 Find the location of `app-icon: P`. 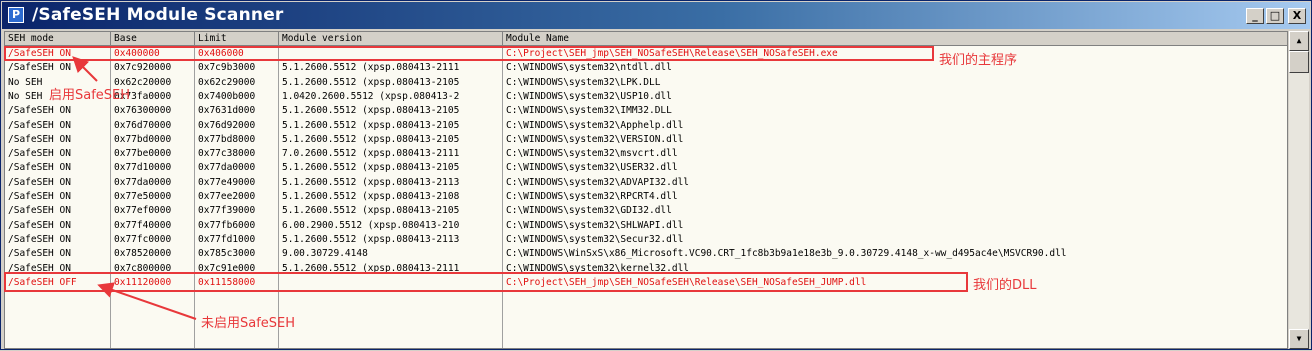

app-icon: P is located at coordinates (16, 15).